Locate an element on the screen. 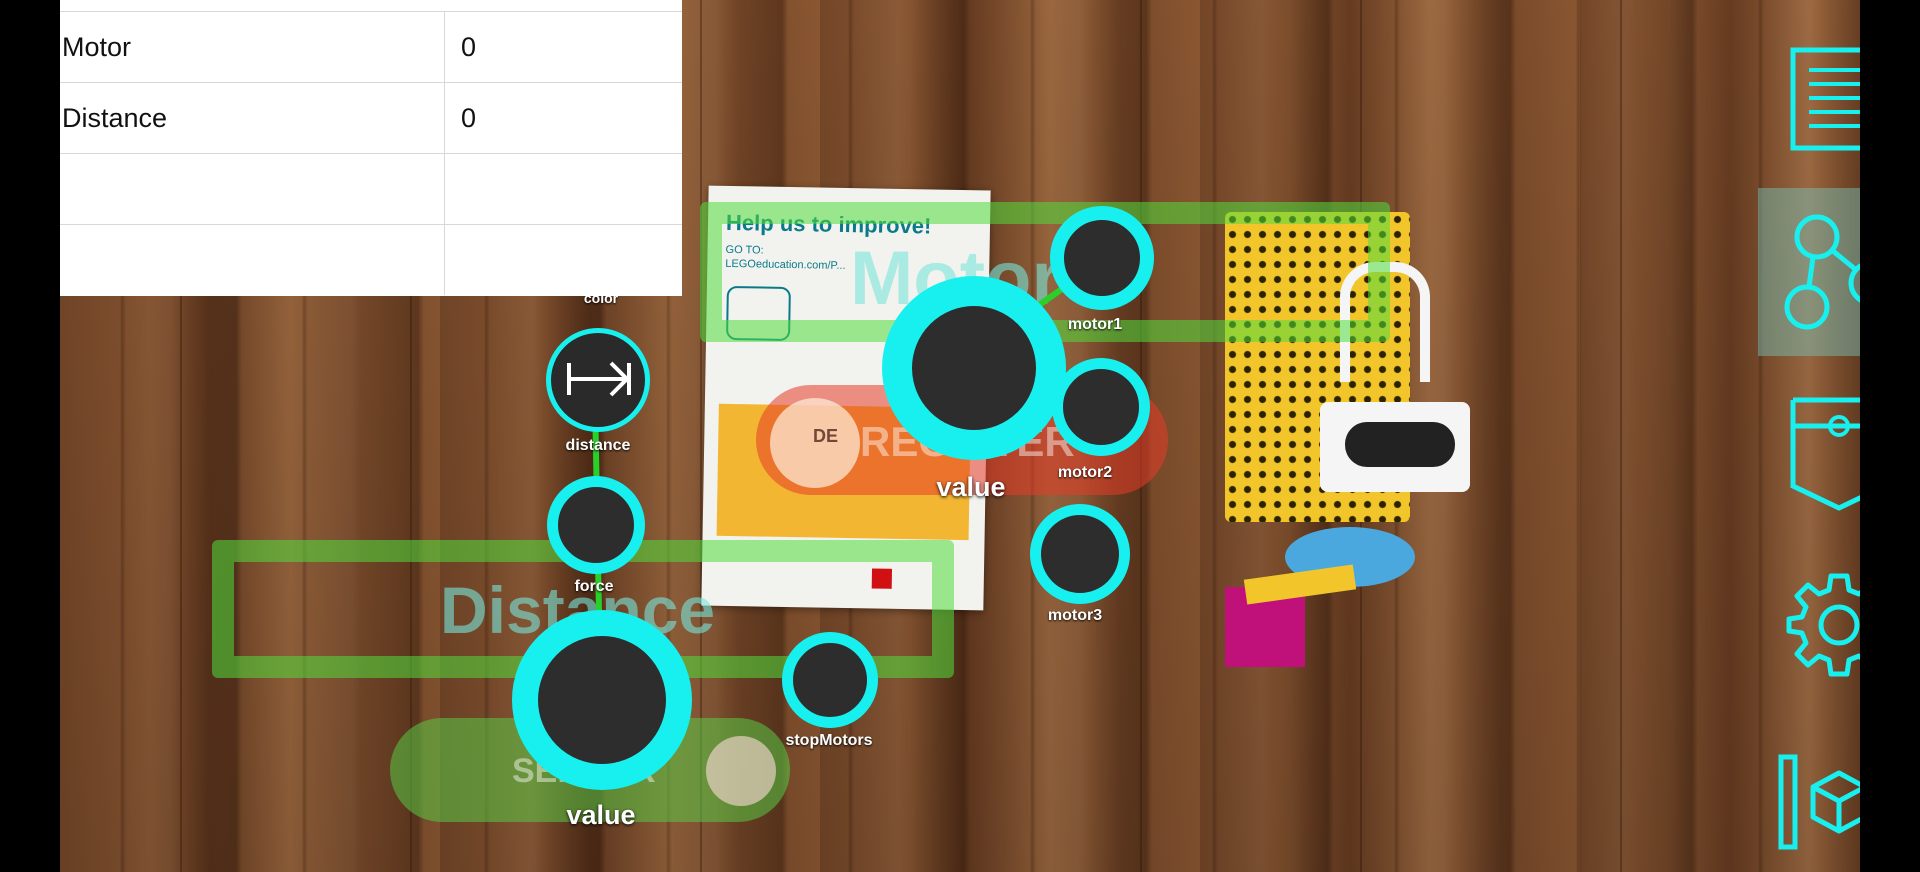  table-cell-name: Motor is located at coordinates (252, 47).